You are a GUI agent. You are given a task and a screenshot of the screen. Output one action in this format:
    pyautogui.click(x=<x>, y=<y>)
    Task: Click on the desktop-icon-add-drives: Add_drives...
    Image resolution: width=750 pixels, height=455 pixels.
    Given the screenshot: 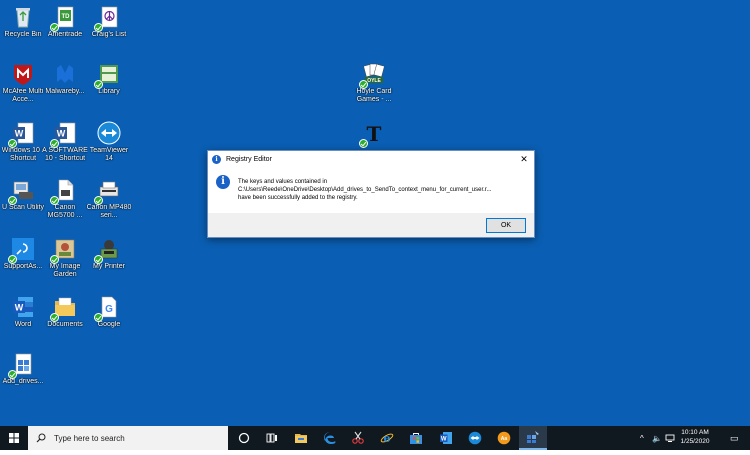 What is the action you would take?
    pyautogui.click(x=23, y=369)
    